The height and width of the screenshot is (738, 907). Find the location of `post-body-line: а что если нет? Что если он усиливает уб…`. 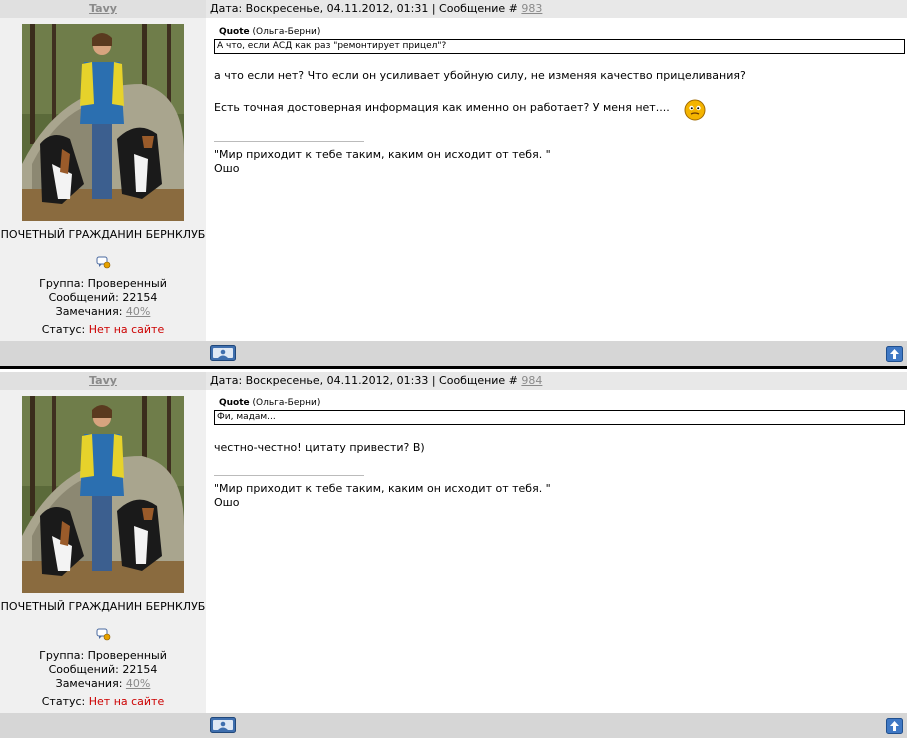

post-body-line: а что если нет? Что если он усиливает уб… is located at coordinates (480, 75).